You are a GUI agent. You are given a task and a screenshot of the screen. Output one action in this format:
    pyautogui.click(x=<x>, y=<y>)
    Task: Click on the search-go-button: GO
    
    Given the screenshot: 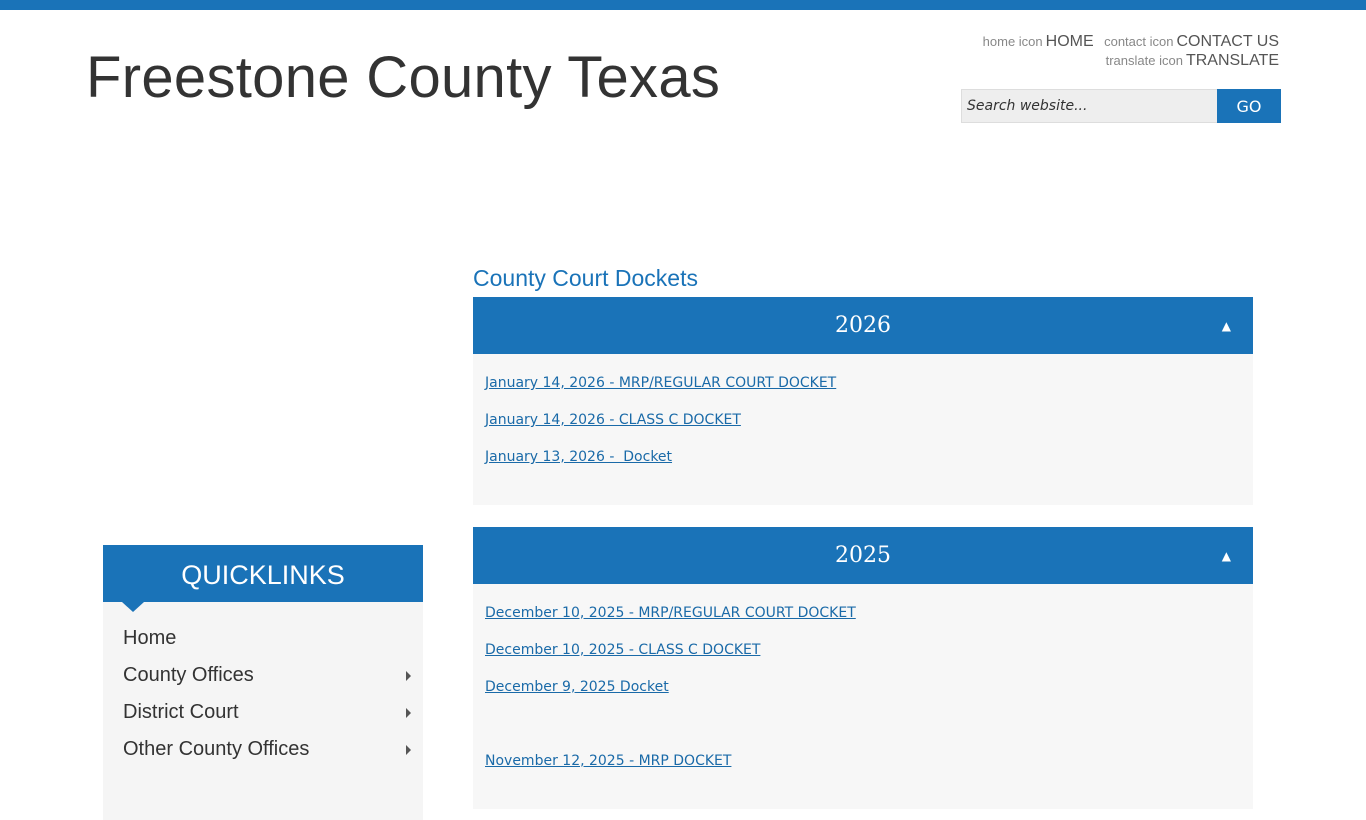 What is the action you would take?
    pyautogui.click(x=1249, y=106)
    